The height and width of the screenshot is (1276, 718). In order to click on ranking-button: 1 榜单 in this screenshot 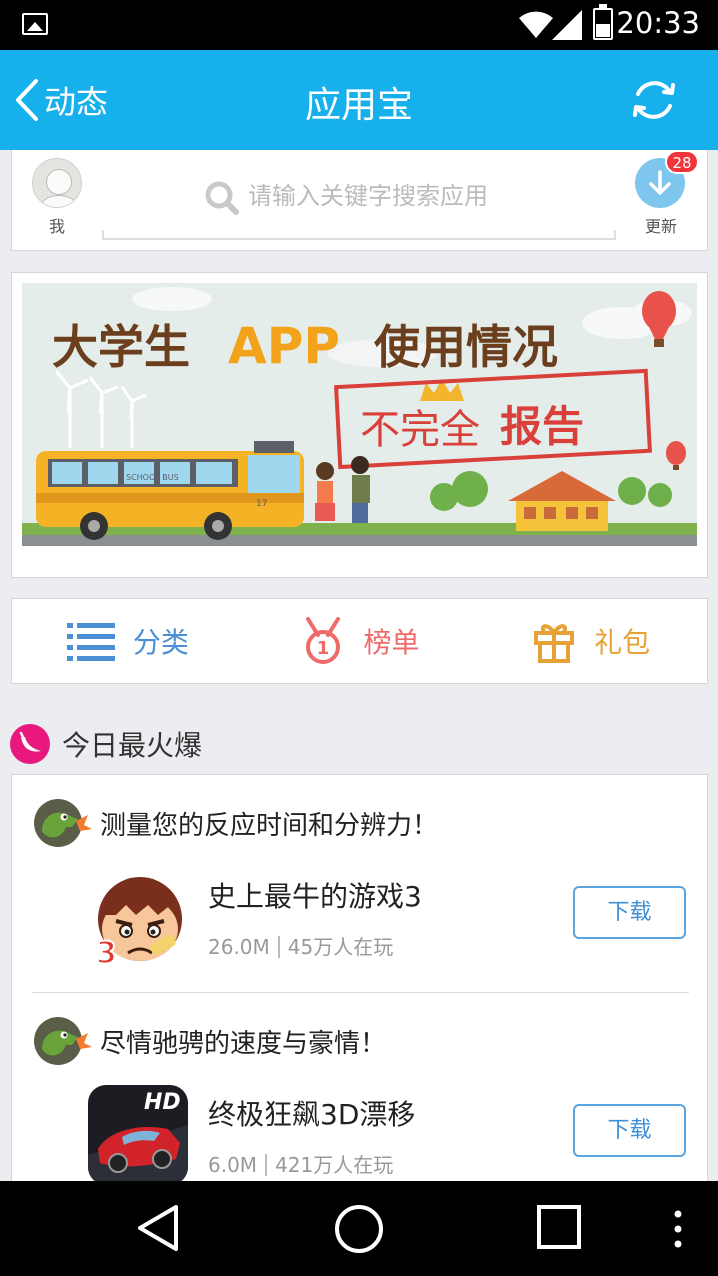, I will do `click(360, 641)`.